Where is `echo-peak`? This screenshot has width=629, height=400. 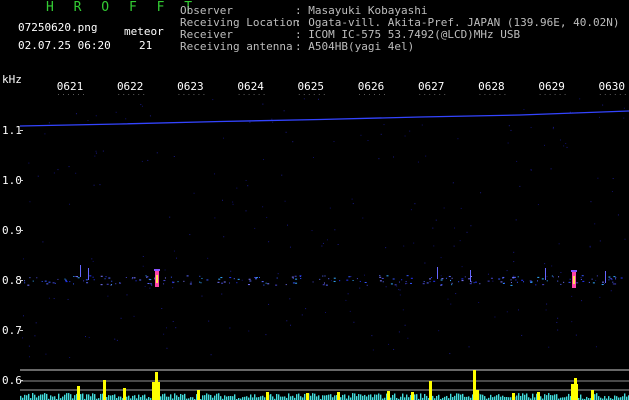 echo-peak is located at coordinates (157, 279).